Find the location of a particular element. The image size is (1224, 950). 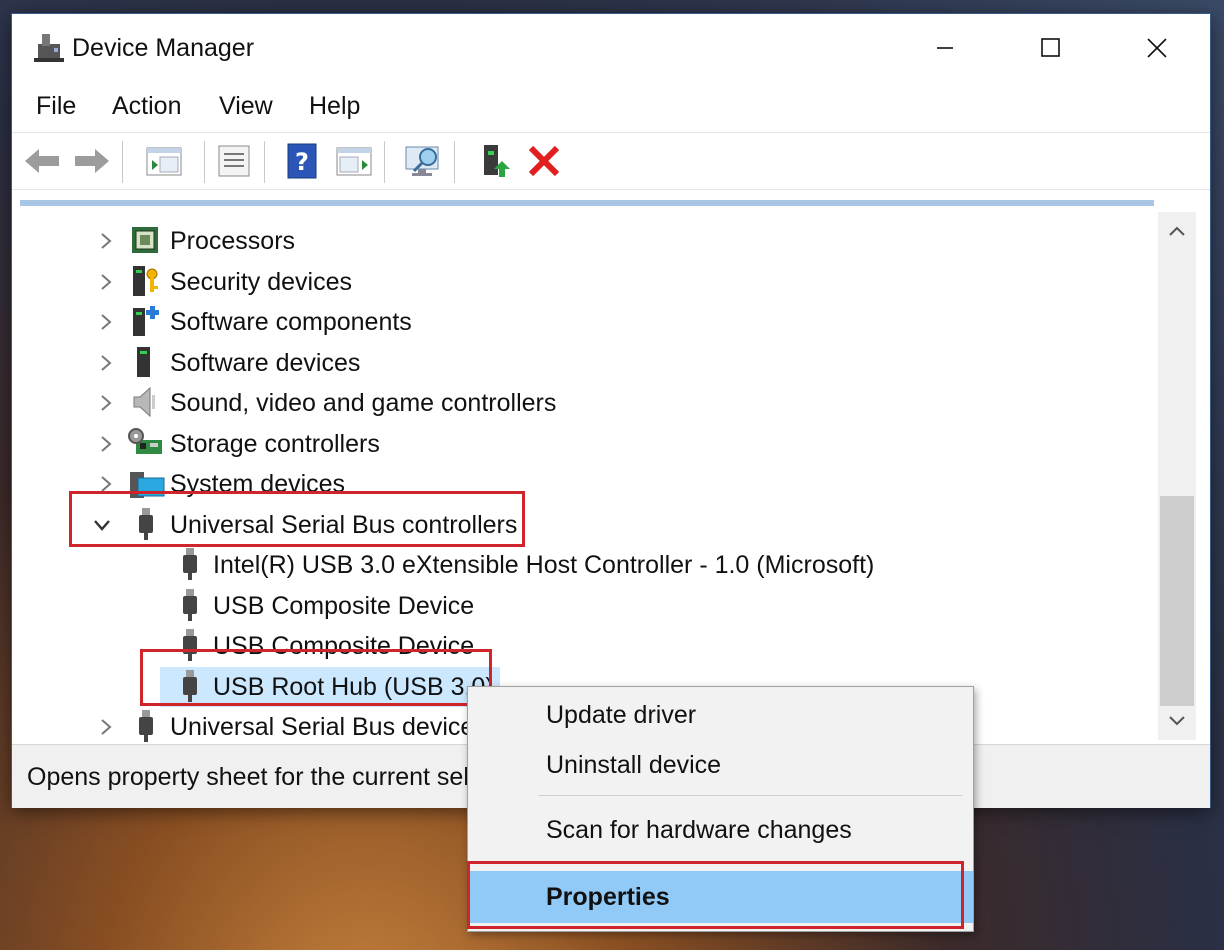

tree-item-usb-composite-device: USB Composite Device is located at coordinates (520, 606).